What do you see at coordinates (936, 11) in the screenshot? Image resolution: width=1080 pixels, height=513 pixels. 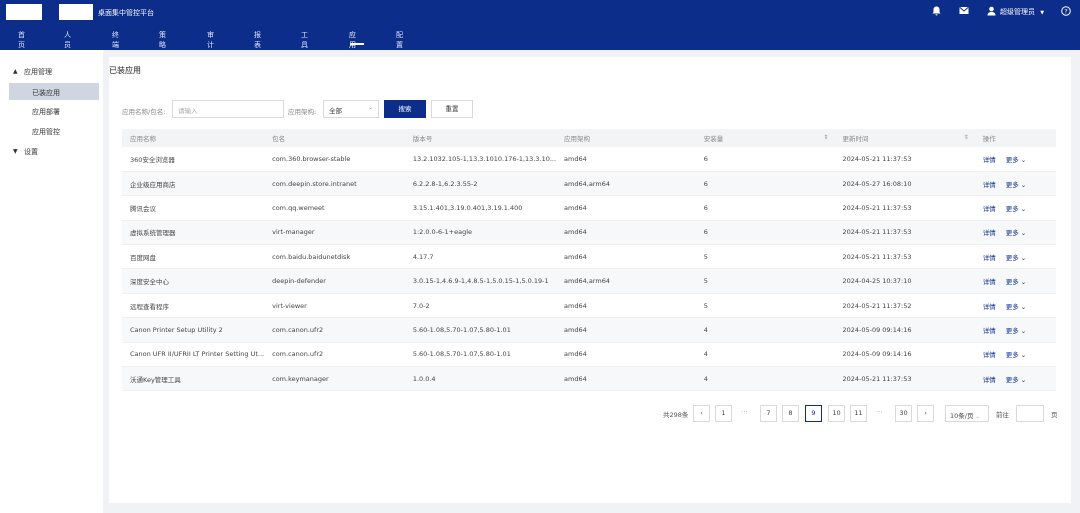 I see `bell-icon` at bounding box center [936, 11].